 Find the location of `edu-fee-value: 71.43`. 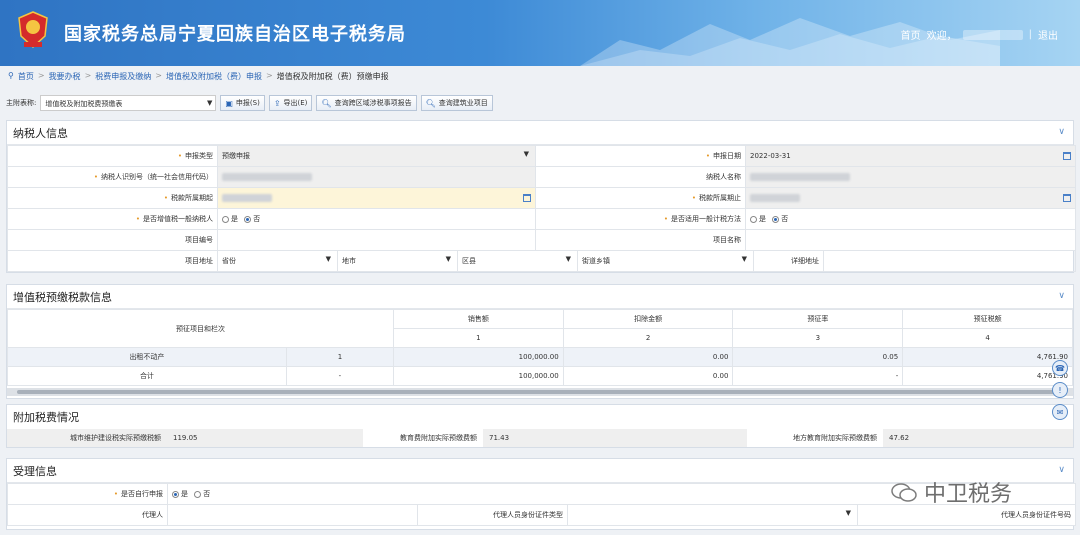

edu-fee-value: 71.43 is located at coordinates (615, 438).